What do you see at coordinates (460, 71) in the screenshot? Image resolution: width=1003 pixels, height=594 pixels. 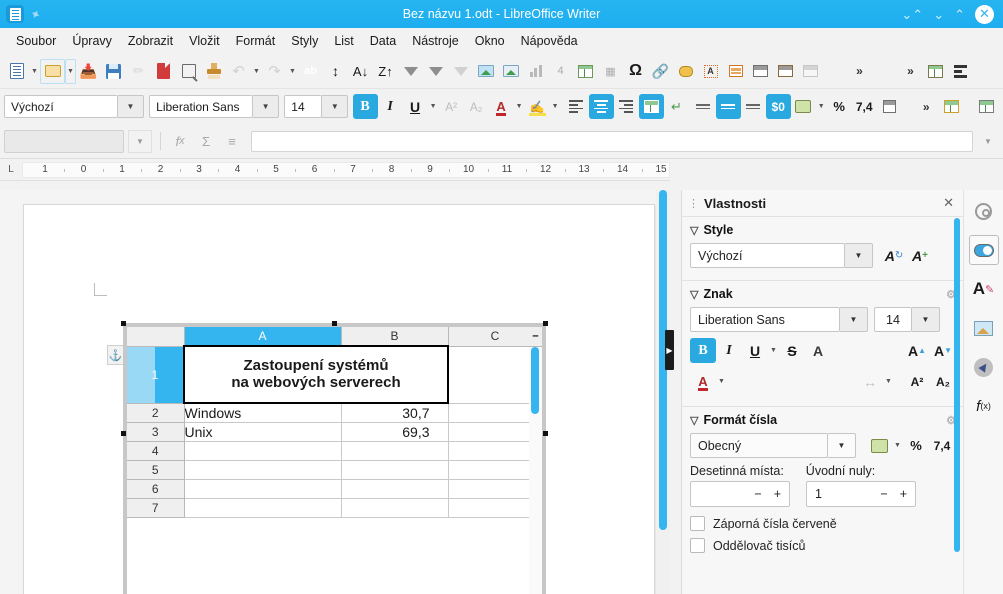 I see `advanced-filter-icon` at bounding box center [460, 71].